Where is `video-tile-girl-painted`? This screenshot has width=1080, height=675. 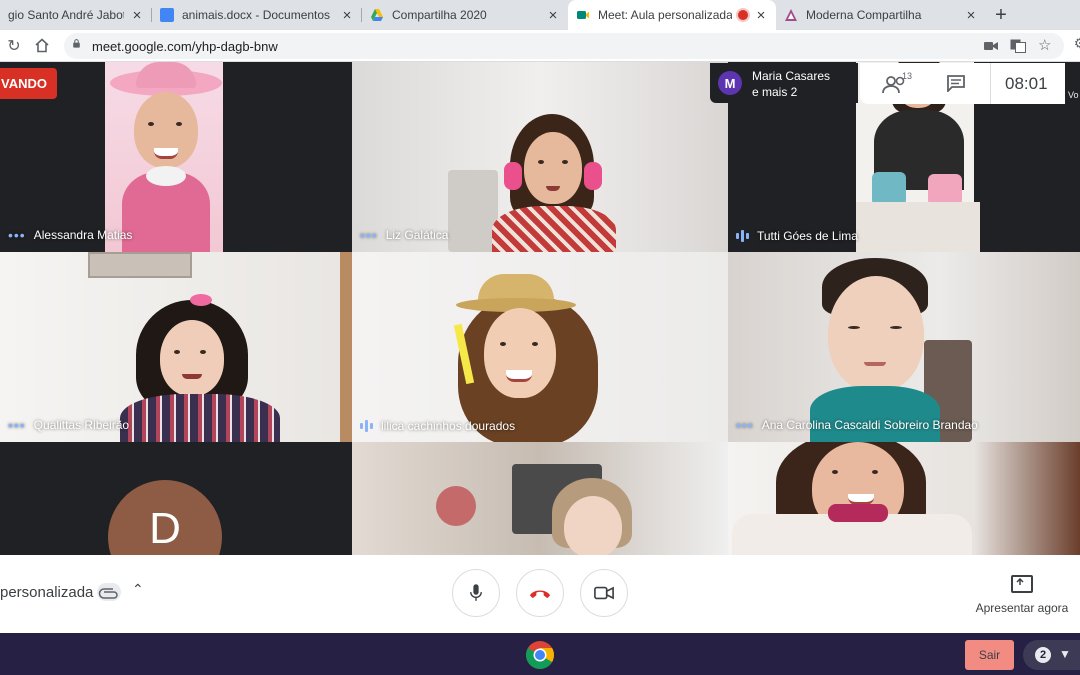 video-tile-girl-painted is located at coordinates (904, 498).